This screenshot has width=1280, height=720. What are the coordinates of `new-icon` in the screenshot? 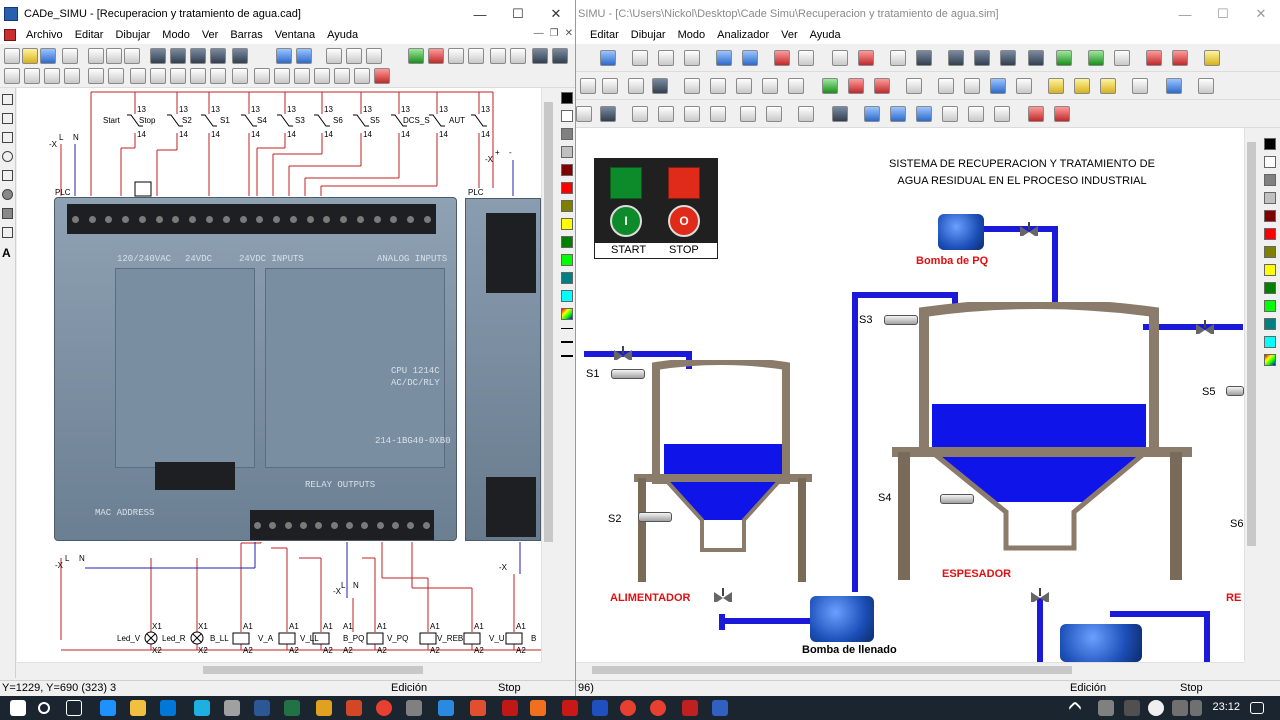 It's located at (12, 56).